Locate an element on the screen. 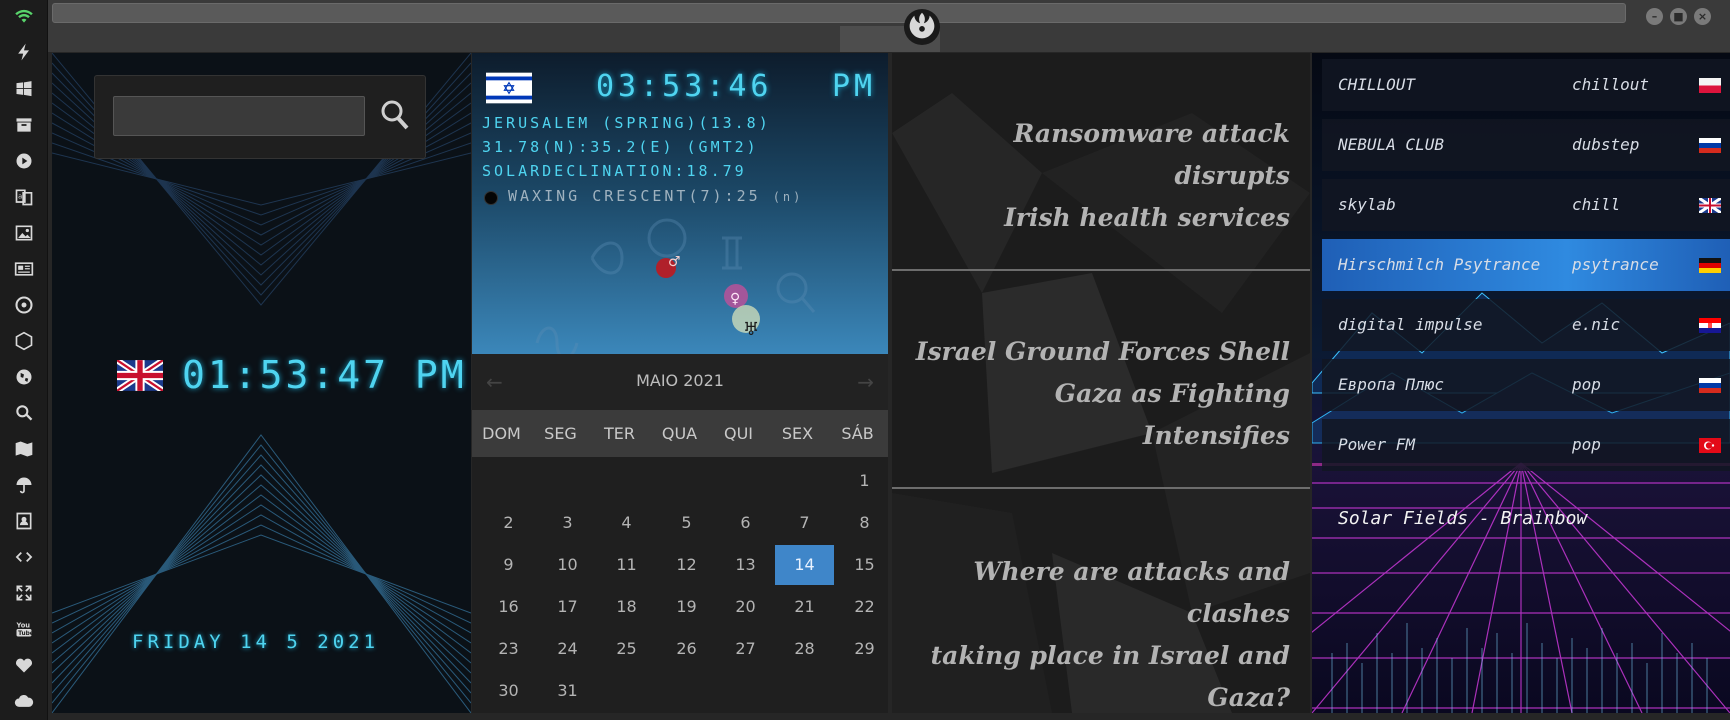  maximize-button: ■ is located at coordinates (1678, 16).